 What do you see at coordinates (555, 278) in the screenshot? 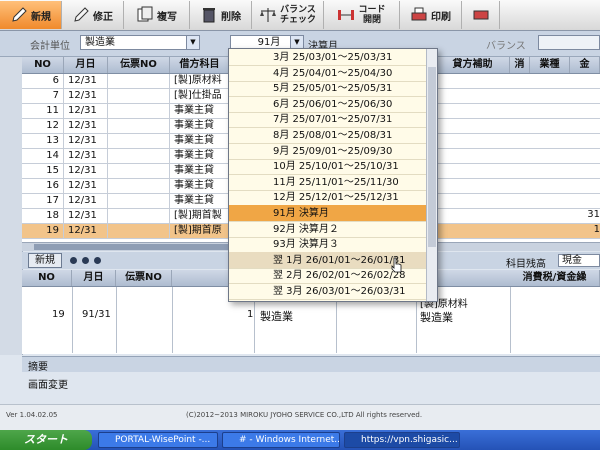
I see `col-tax-funds: 消費税/資金繰` at bounding box center [555, 278].